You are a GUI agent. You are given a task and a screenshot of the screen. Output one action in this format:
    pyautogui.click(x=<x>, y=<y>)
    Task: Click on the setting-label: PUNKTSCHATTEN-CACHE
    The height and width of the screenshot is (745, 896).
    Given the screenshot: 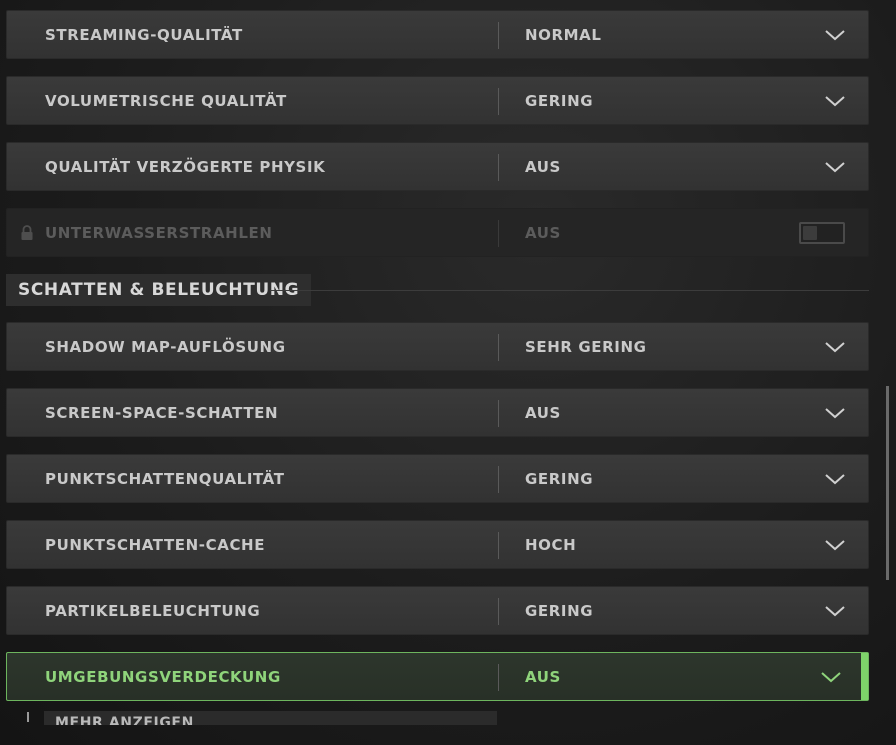 What is the action you would take?
    pyautogui.click(x=155, y=544)
    